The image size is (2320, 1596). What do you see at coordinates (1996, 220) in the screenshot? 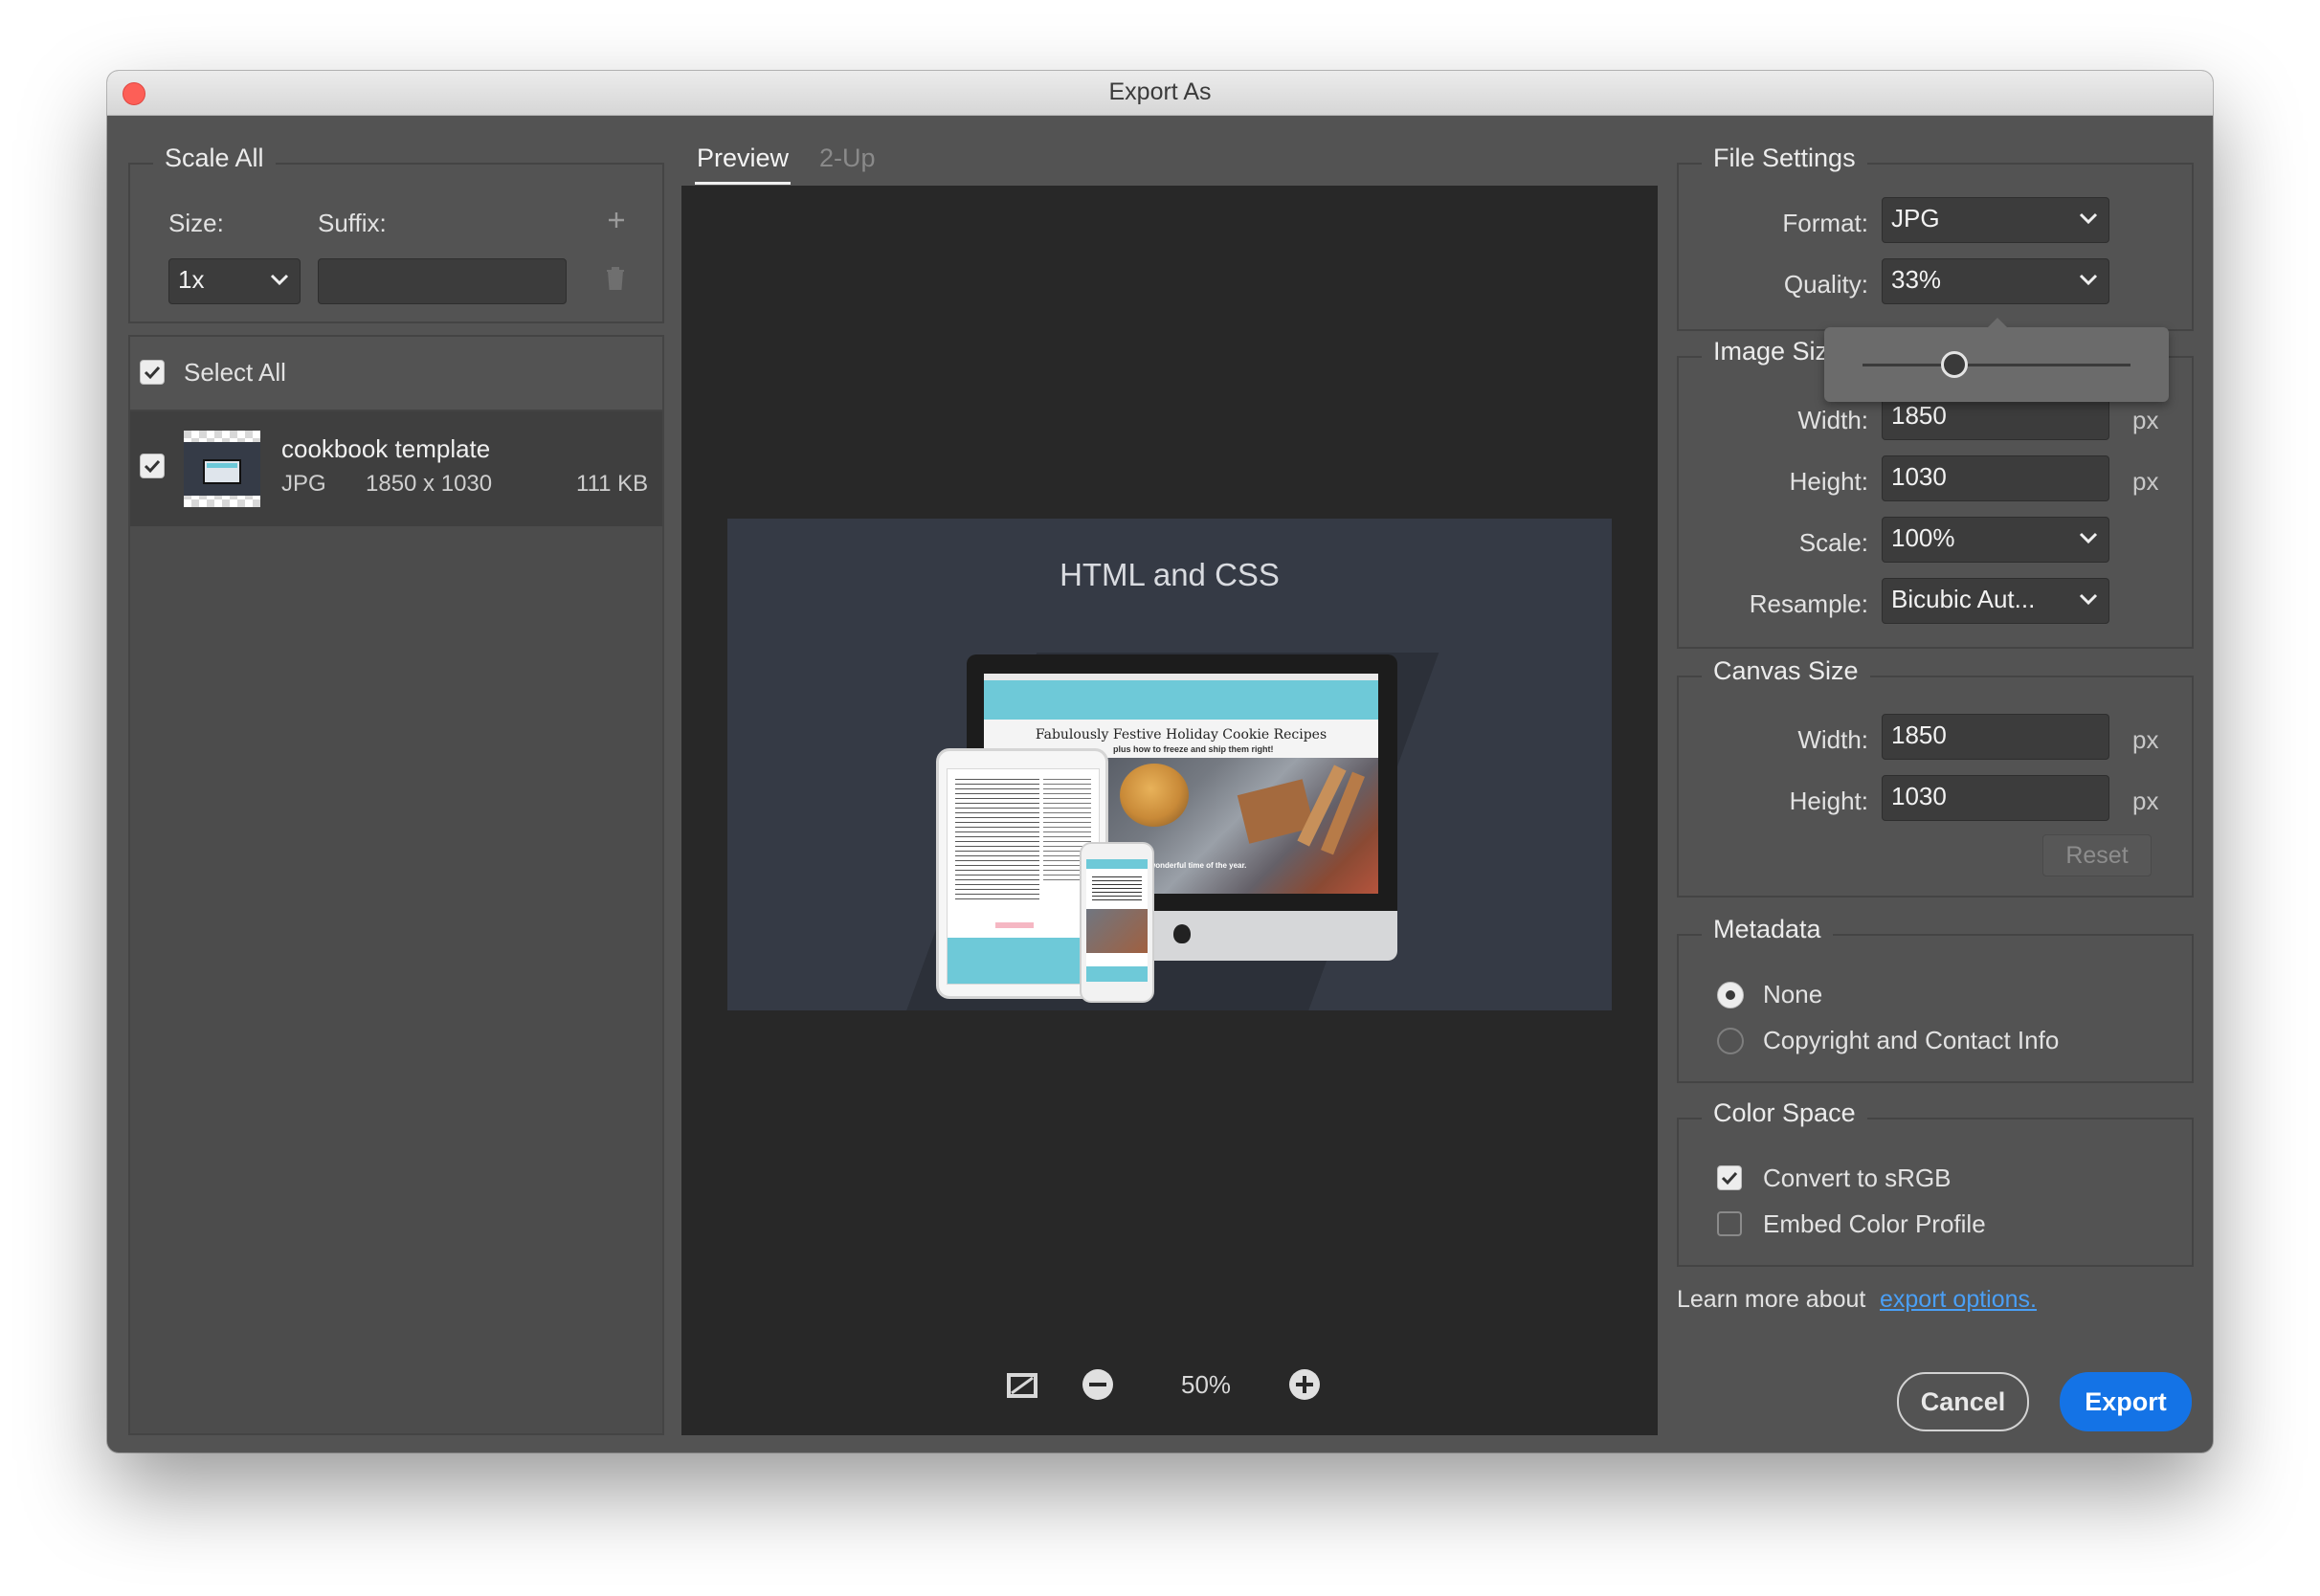
I see `format-select: JPG` at bounding box center [1996, 220].